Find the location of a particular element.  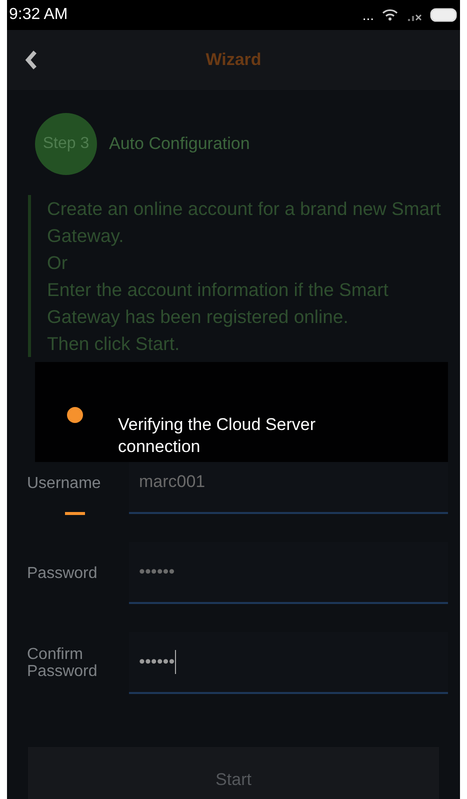

step-title: Auto Configuration is located at coordinates (179, 144).